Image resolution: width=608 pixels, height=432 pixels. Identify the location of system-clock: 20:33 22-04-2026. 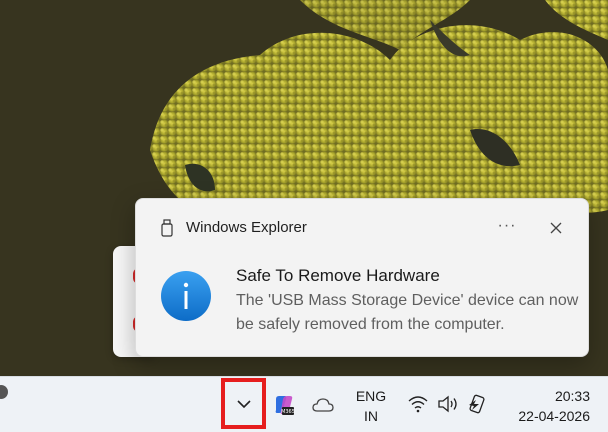
(545, 406).